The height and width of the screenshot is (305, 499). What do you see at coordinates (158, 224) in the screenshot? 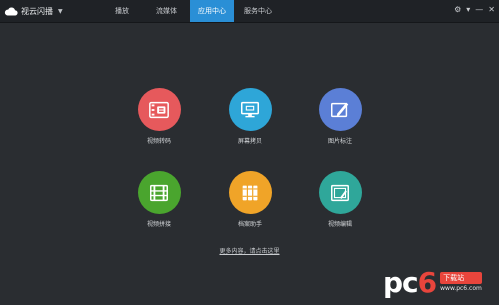
I see `app-label: 视频拼接` at bounding box center [158, 224].